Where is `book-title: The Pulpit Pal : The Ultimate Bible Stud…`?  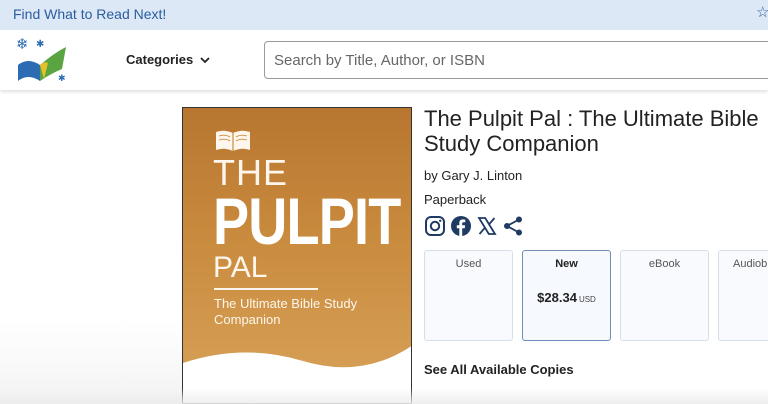
book-title: The Pulpit Pal : The Ultimate Bible Stud… is located at coordinates (591, 131).